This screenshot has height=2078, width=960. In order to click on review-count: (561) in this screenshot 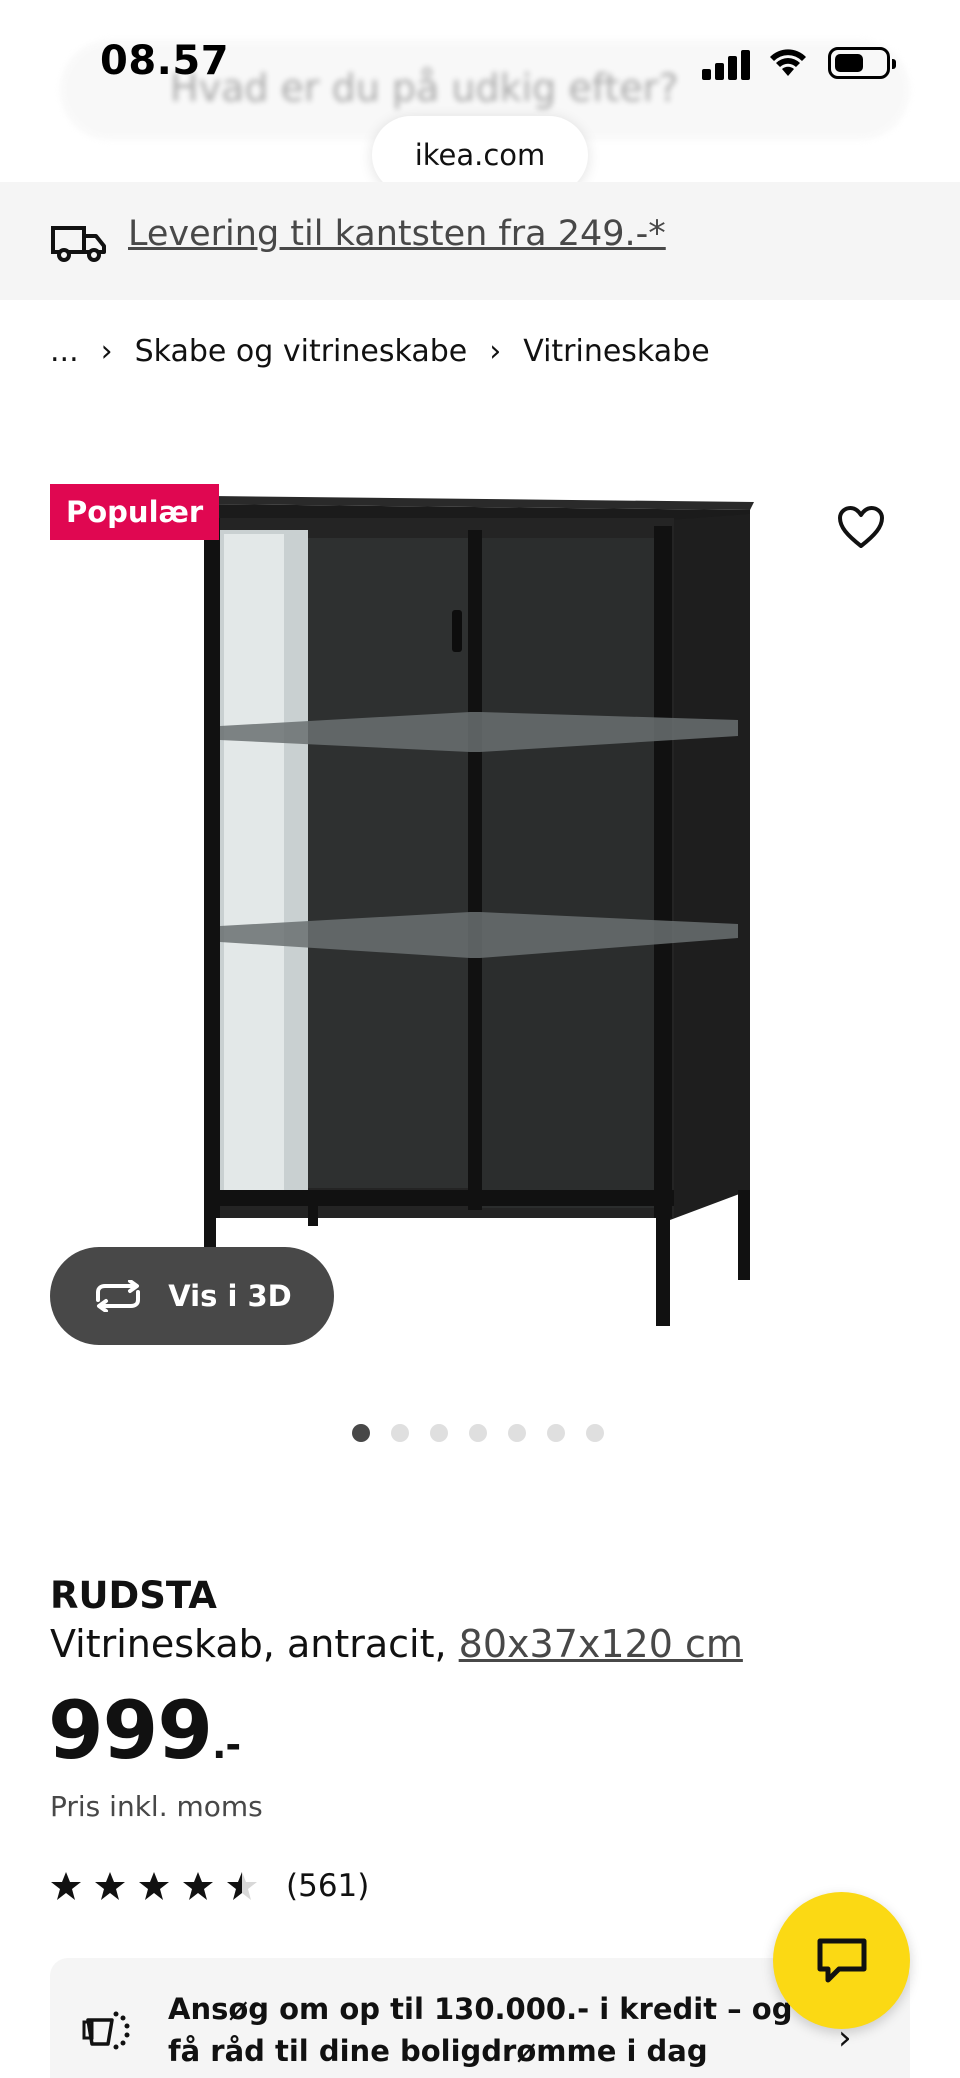, I will do `click(327, 1886)`.